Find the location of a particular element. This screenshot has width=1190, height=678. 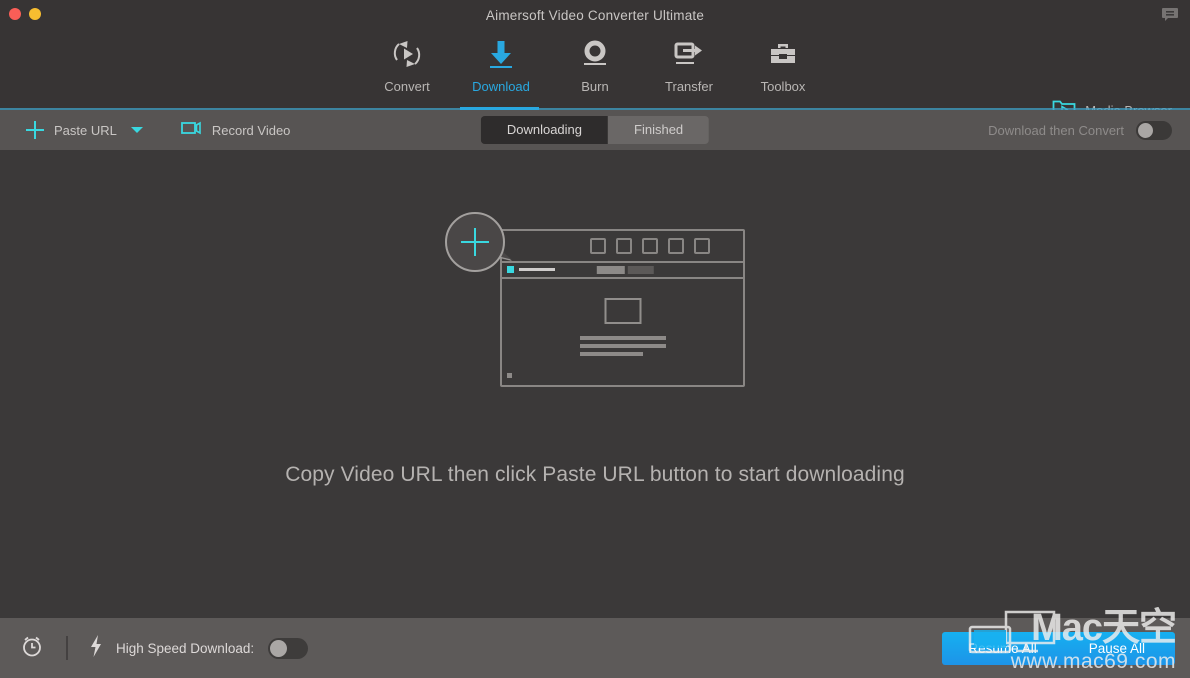

convert-circular-arrow-play-icon is located at coordinates (407, 54).